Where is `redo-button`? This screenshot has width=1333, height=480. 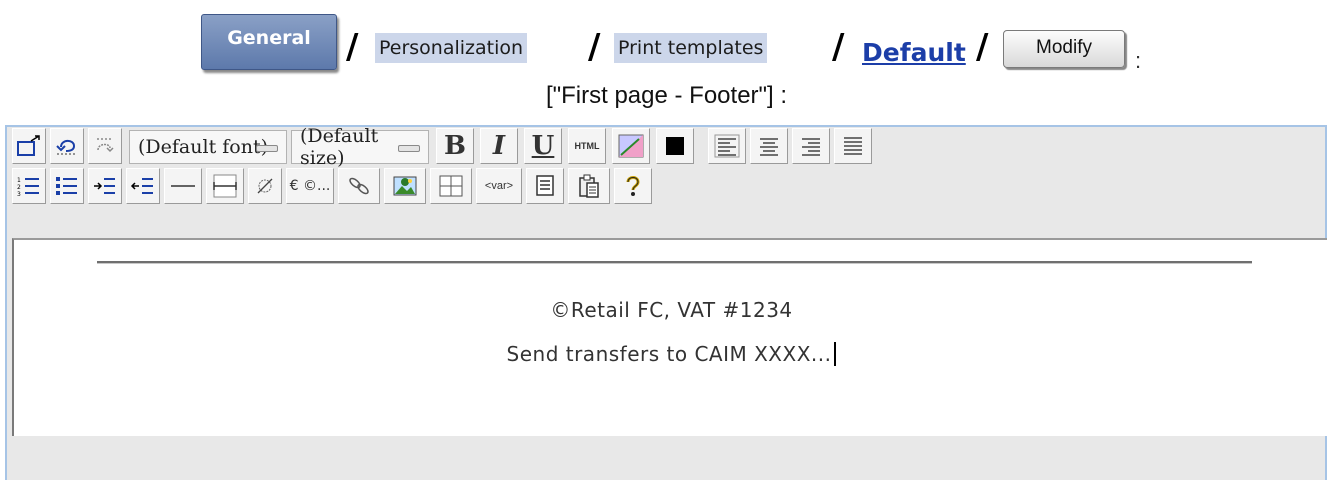
redo-button is located at coordinates (105, 146).